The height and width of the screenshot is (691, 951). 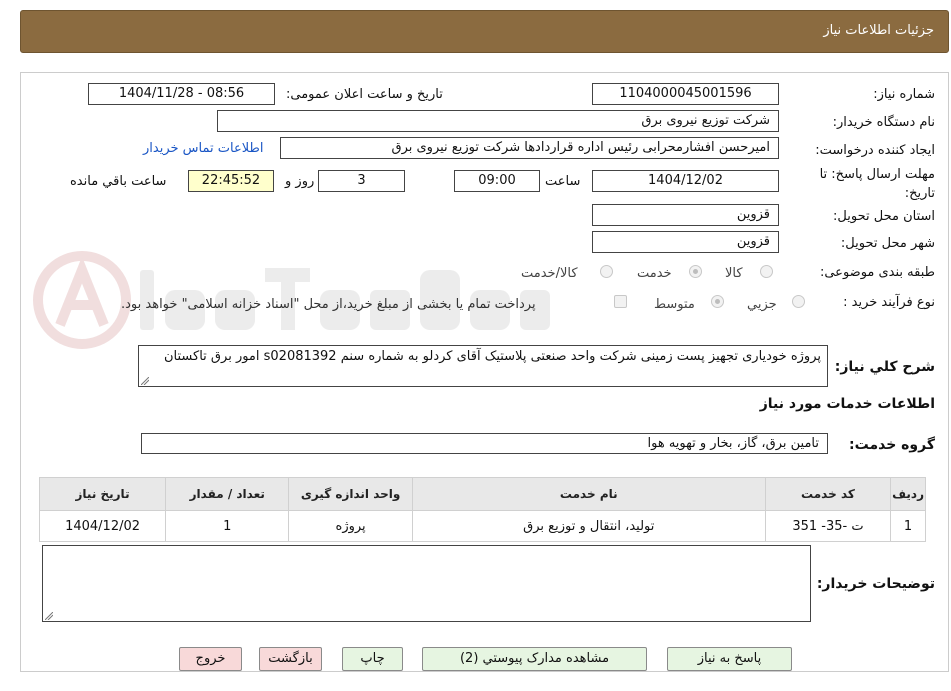 I want to click on cell-service-code: ت -35- 351, so click(x=828, y=526).